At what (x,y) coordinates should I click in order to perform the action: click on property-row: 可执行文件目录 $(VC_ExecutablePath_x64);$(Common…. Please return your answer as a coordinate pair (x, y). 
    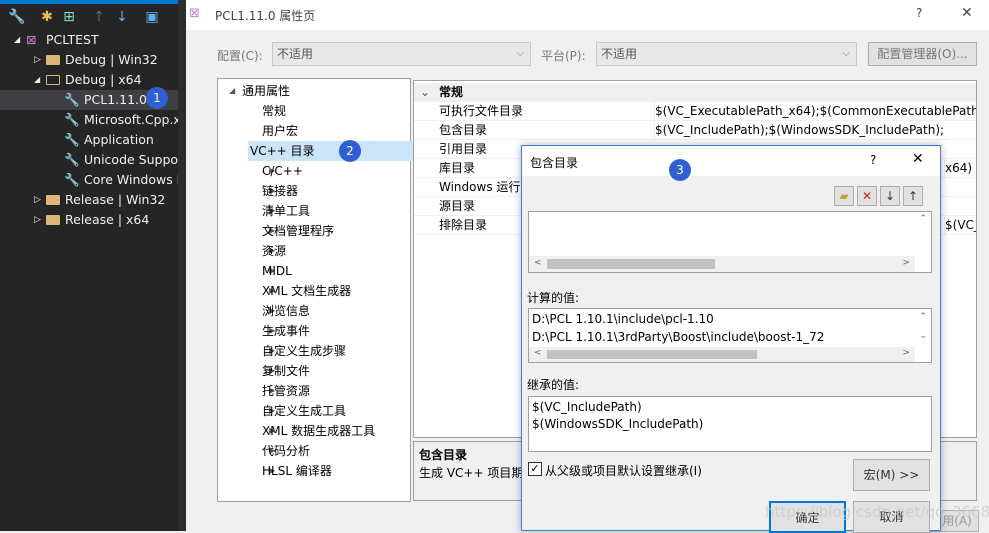
    Looking at the image, I should click on (695, 111).